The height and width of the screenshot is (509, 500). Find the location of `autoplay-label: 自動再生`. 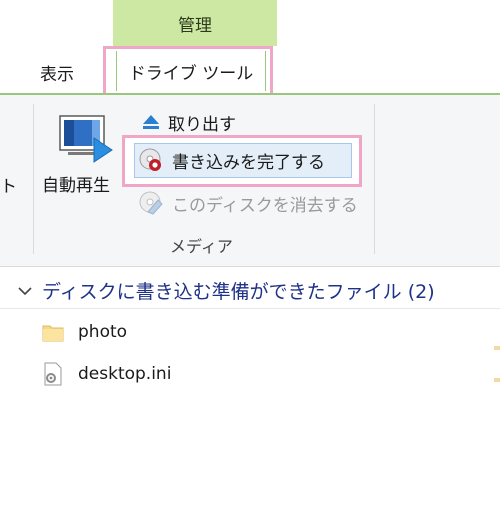

autoplay-label: 自動再生 is located at coordinates (76, 186).